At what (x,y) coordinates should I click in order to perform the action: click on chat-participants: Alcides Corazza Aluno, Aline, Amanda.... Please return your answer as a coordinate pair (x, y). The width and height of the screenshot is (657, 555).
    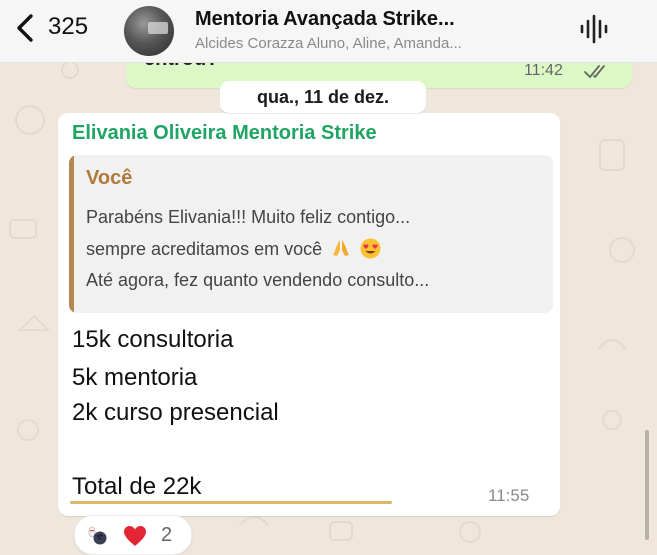
    Looking at the image, I should click on (328, 43).